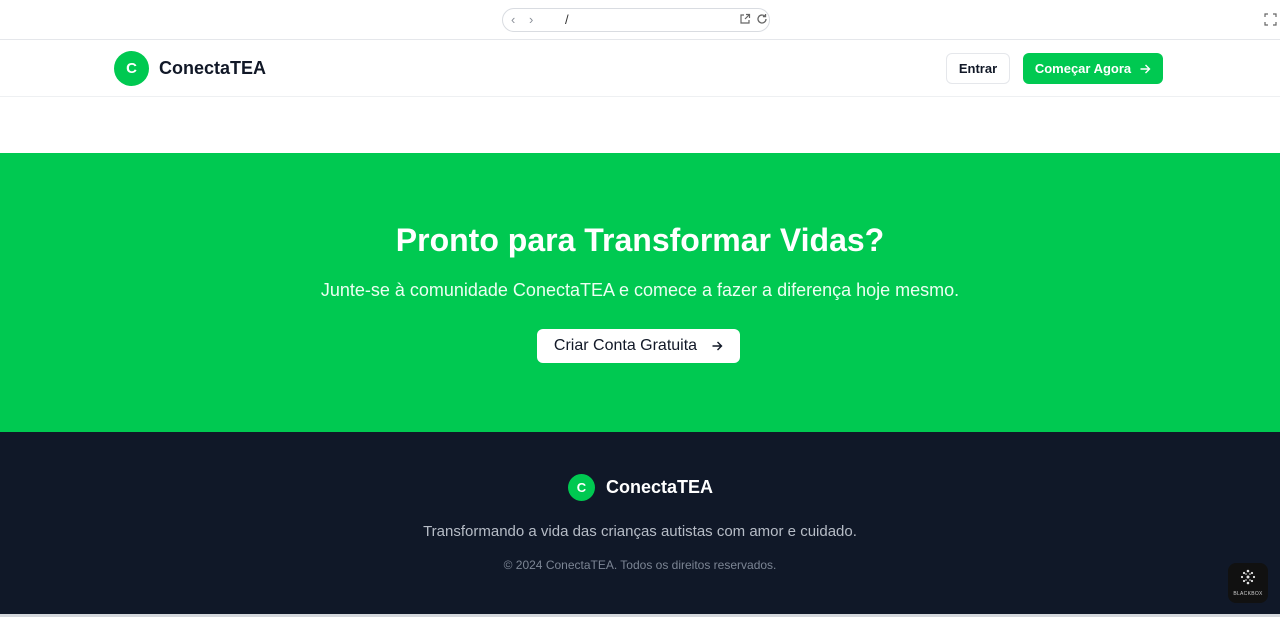 The width and height of the screenshot is (1280, 617). Describe the element at coordinates (567, 20) in the screenshot. I see `url-text: /` at that location.